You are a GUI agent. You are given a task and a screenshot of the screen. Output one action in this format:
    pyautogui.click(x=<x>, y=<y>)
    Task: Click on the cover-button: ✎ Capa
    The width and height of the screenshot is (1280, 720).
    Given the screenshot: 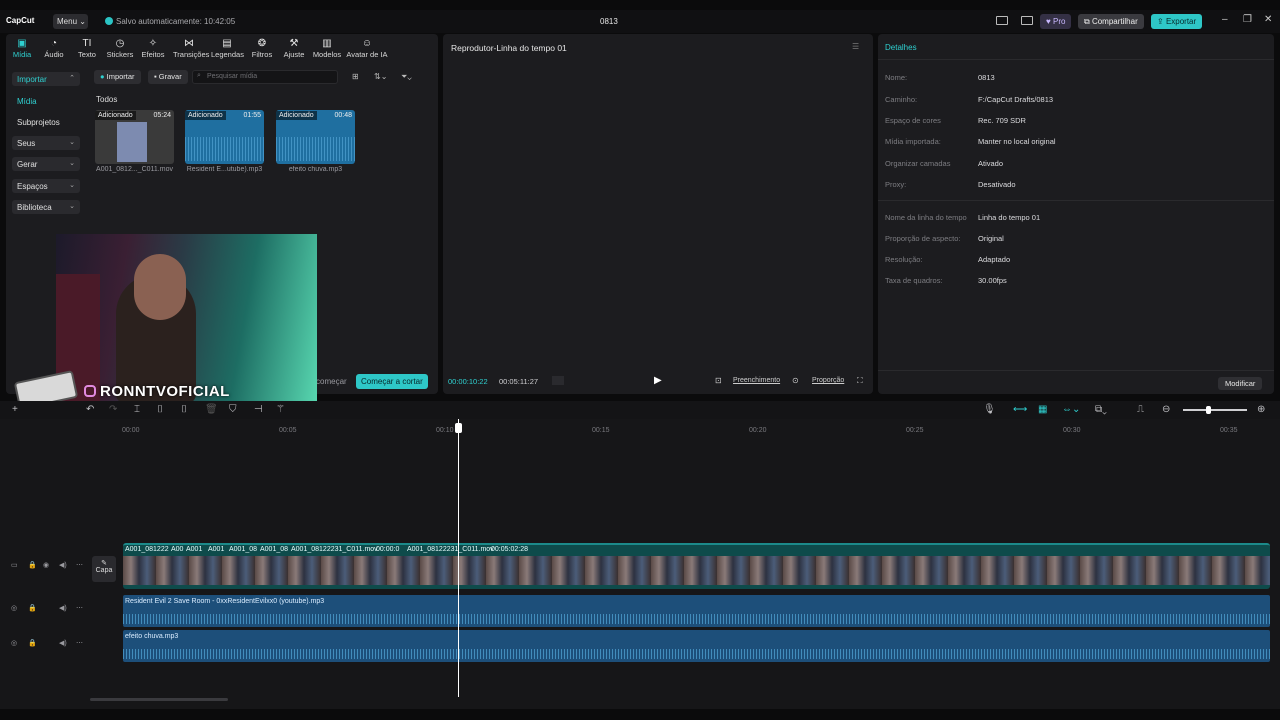 What is the action you would take?
    pyautogui.click(x=104, y=569)
    